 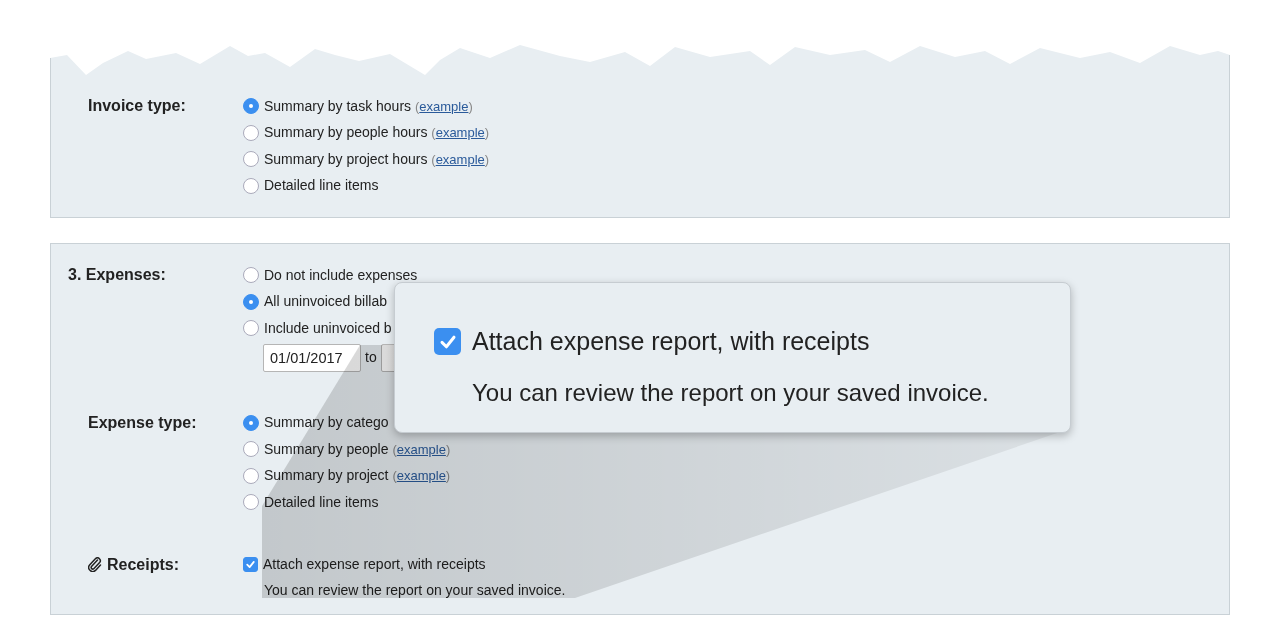 I want to click on checkbox-label: Attach expense report, with receipts, so click(x=671, y=341).